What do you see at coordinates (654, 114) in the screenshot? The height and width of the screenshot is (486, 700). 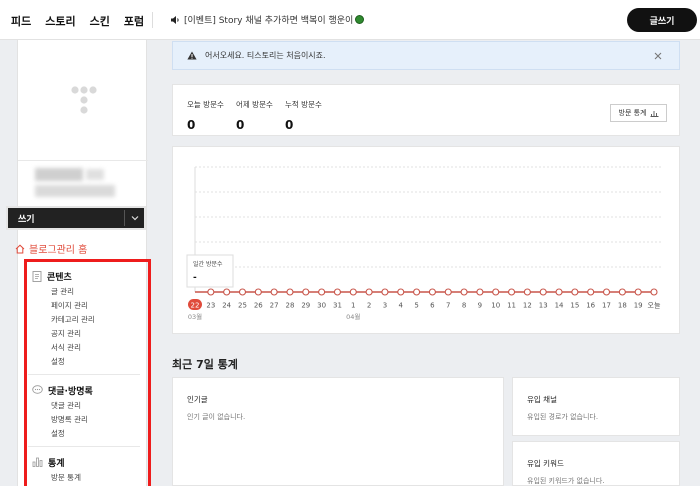 I see `chart-icon` at bounding box center [654, 114].